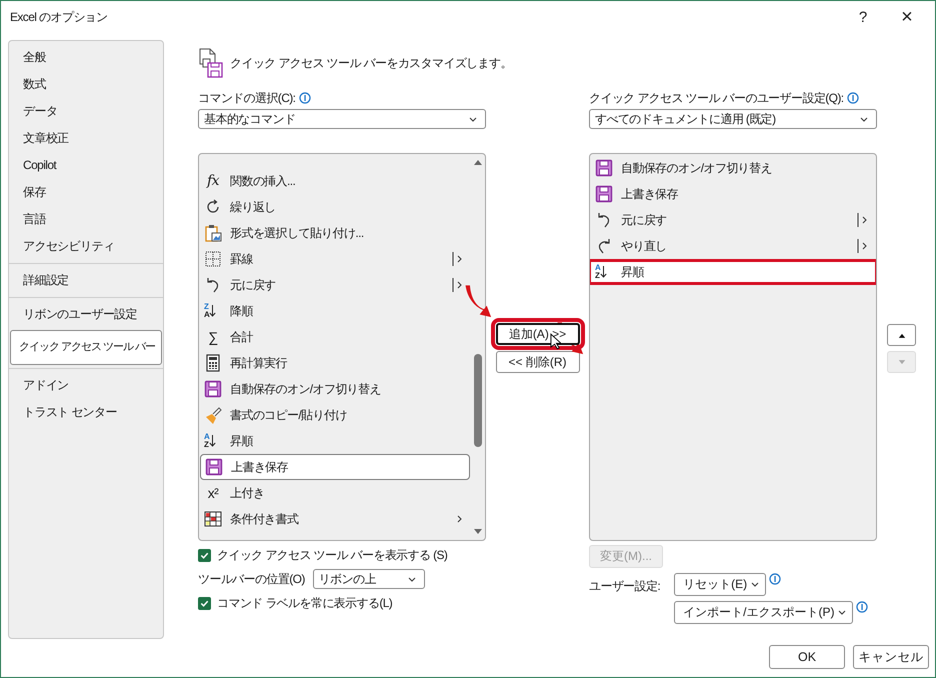 The height and width of the screenshot is (678, 936). What do you see at coordinates (863, 17) in the screenshot?
I see `help-button: ?` at bounding box center [863, 17].